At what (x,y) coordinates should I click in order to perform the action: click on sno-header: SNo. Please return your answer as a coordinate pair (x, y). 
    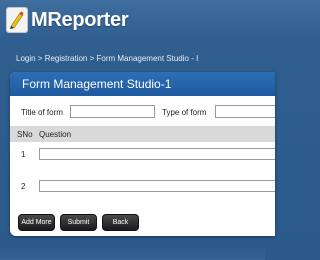
    Looking at the image, I should click on (25, 134).